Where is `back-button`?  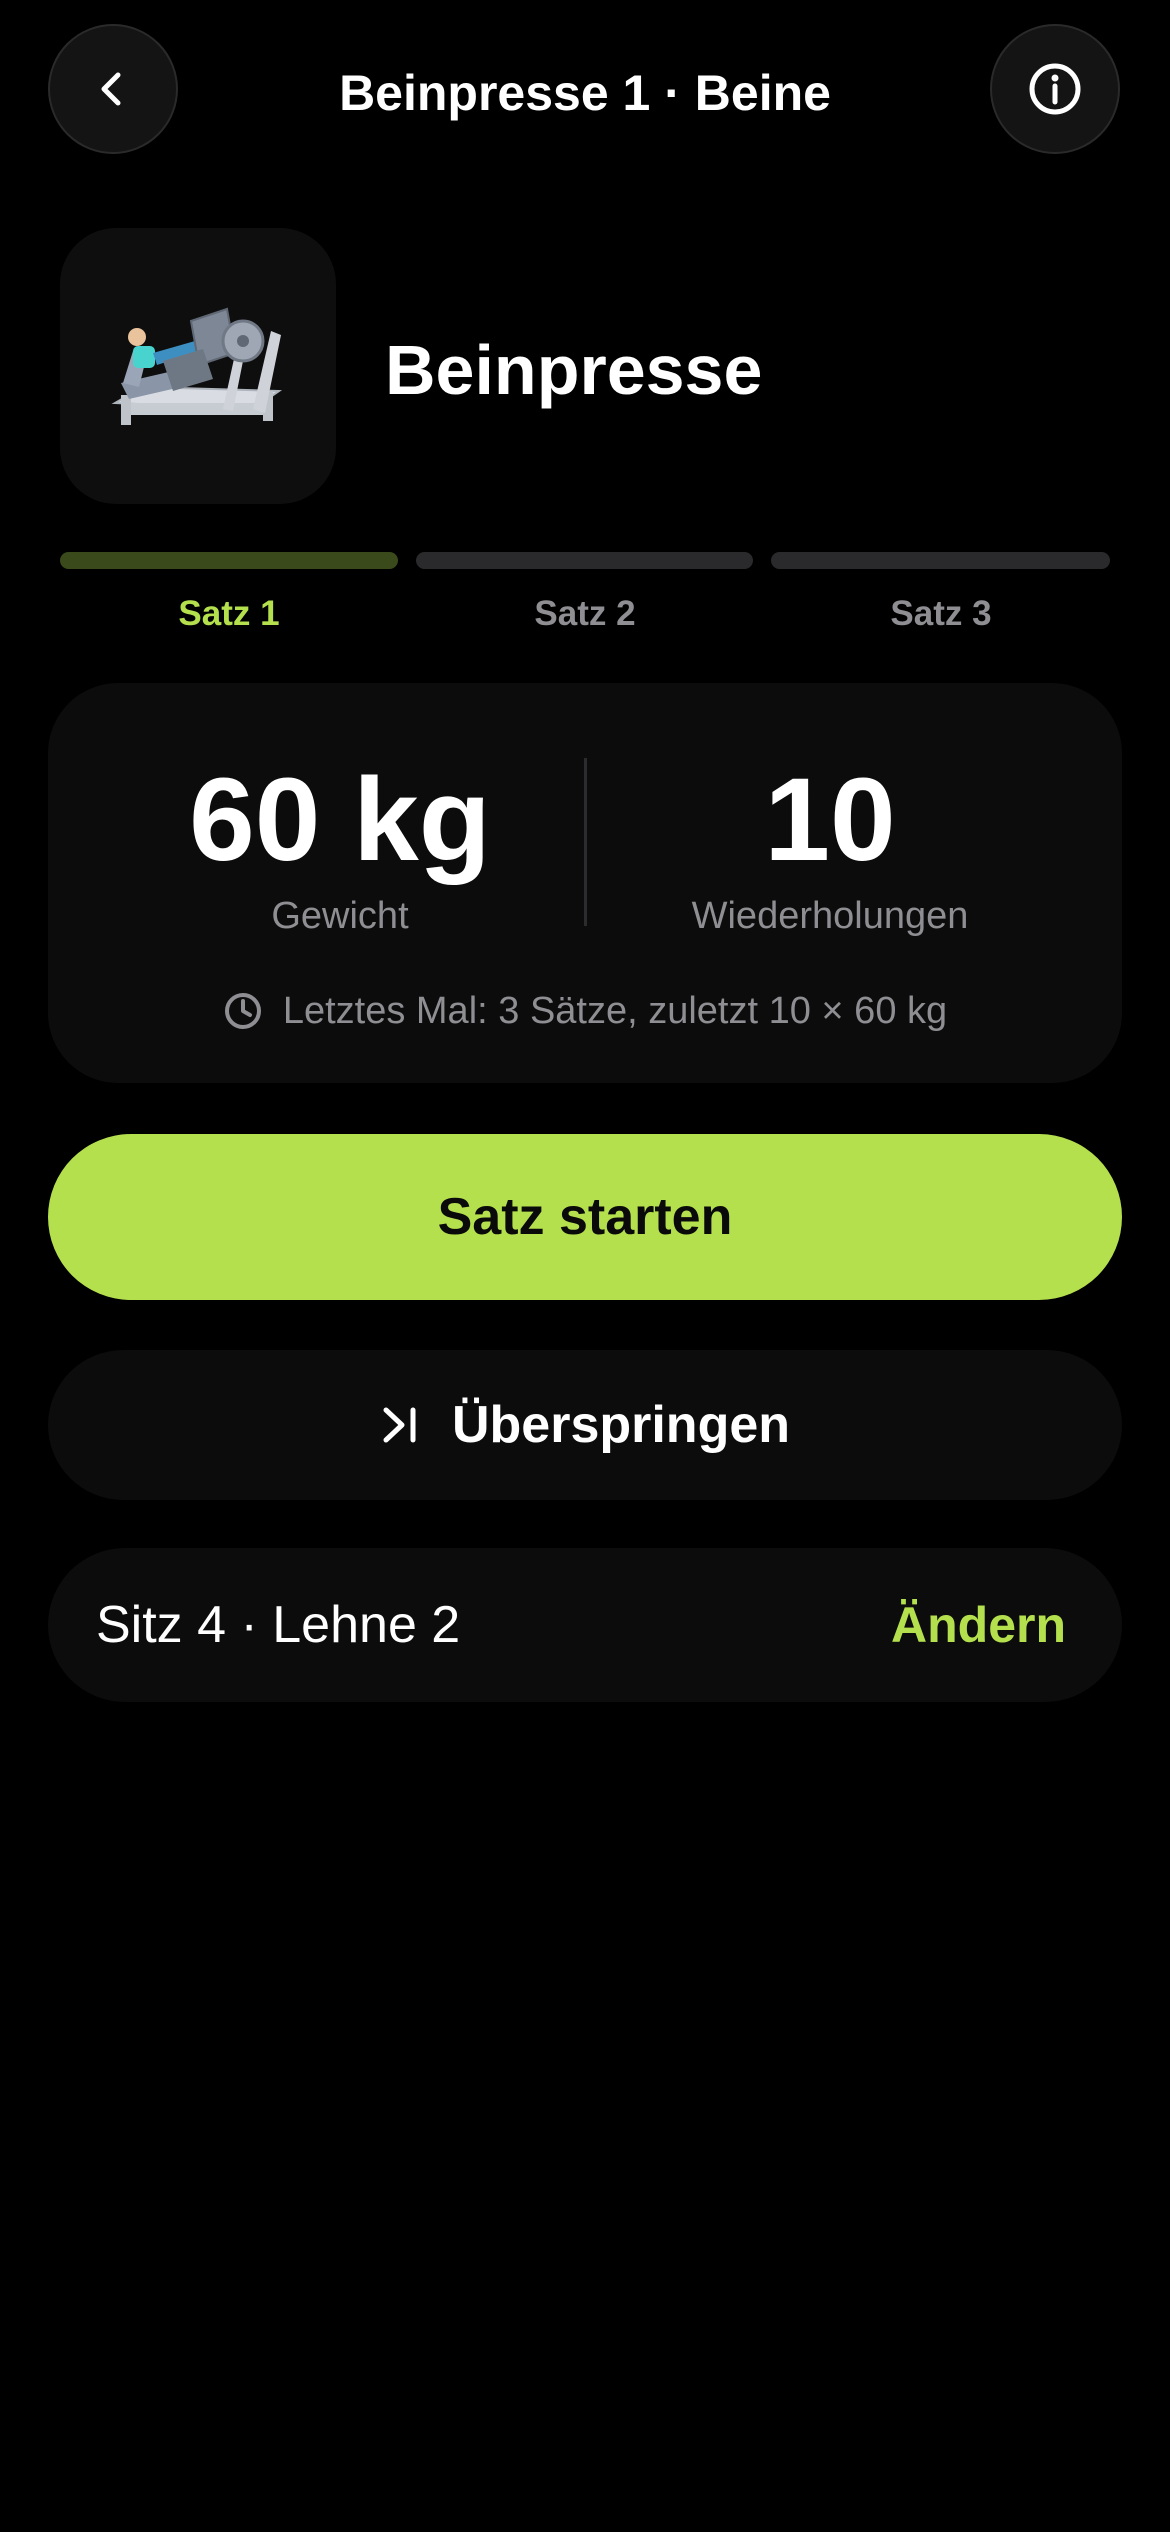 back-button is located at coordinates (113, 89).